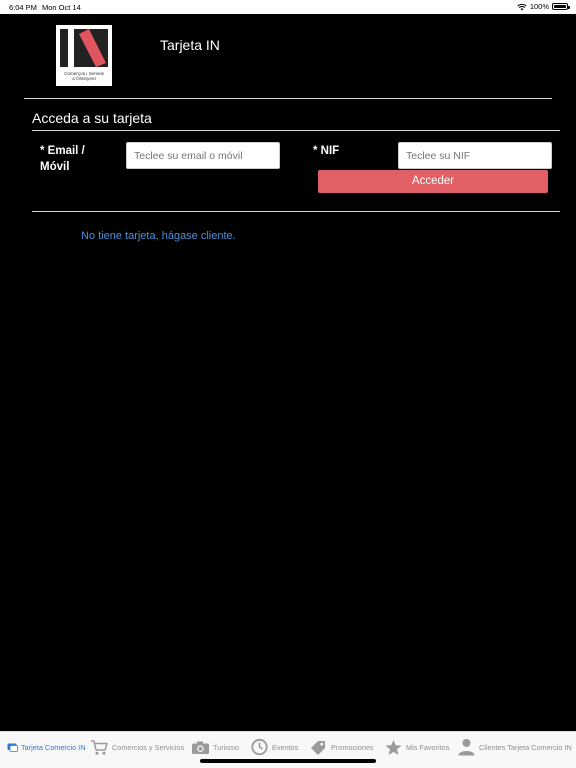 The width and height of the screenshot is (576, 768). Describe the element at coordinates (352, 747) in the screenshot. I see `tab-label: Promociones` at that location.